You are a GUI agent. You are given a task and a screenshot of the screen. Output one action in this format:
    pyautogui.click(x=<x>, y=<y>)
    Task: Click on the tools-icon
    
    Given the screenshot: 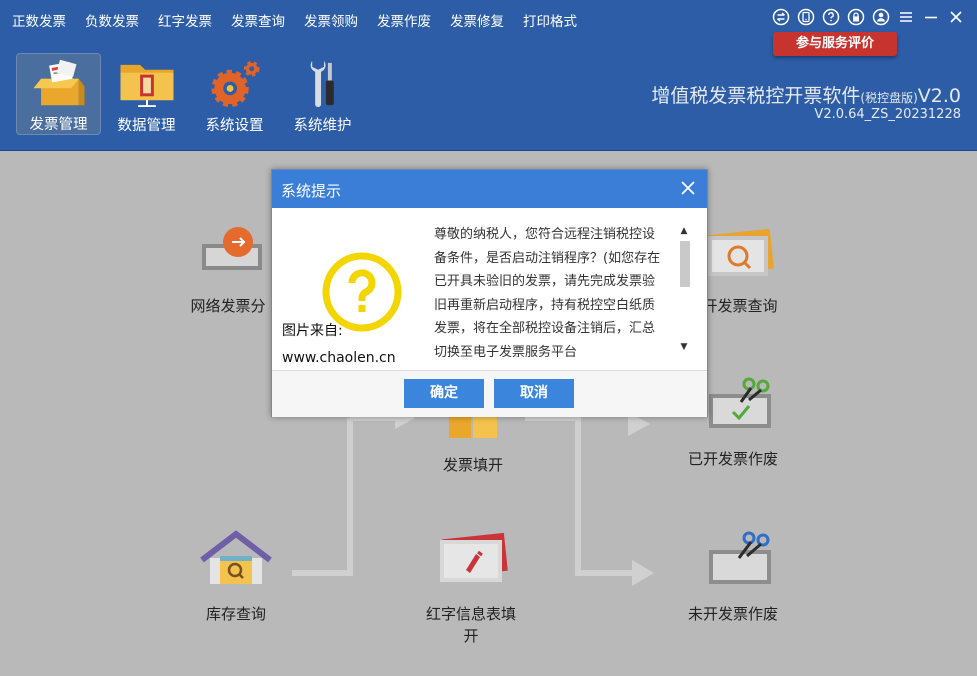 What is the action you would take?
    pyautogui.click(x=322, y=84)
    